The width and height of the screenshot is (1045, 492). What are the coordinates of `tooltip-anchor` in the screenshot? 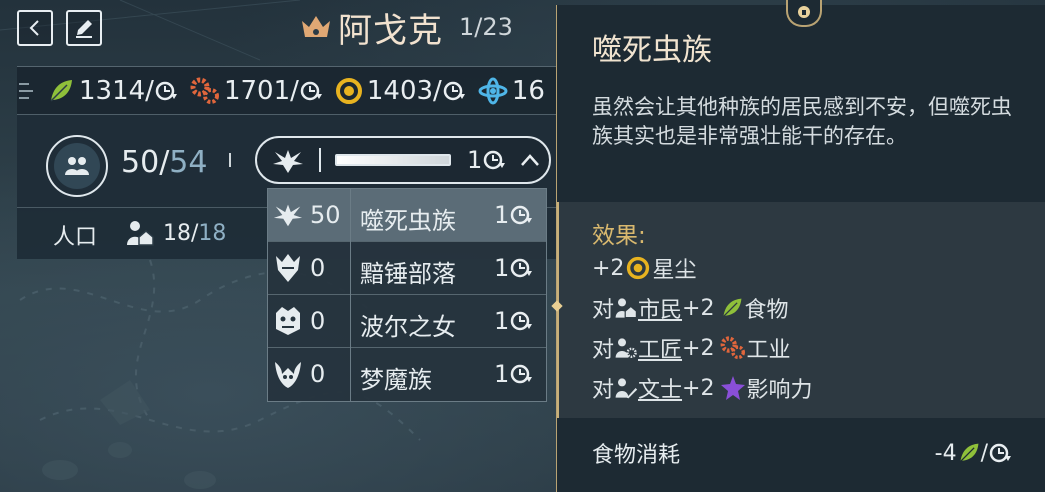 It's located at (804, 13).